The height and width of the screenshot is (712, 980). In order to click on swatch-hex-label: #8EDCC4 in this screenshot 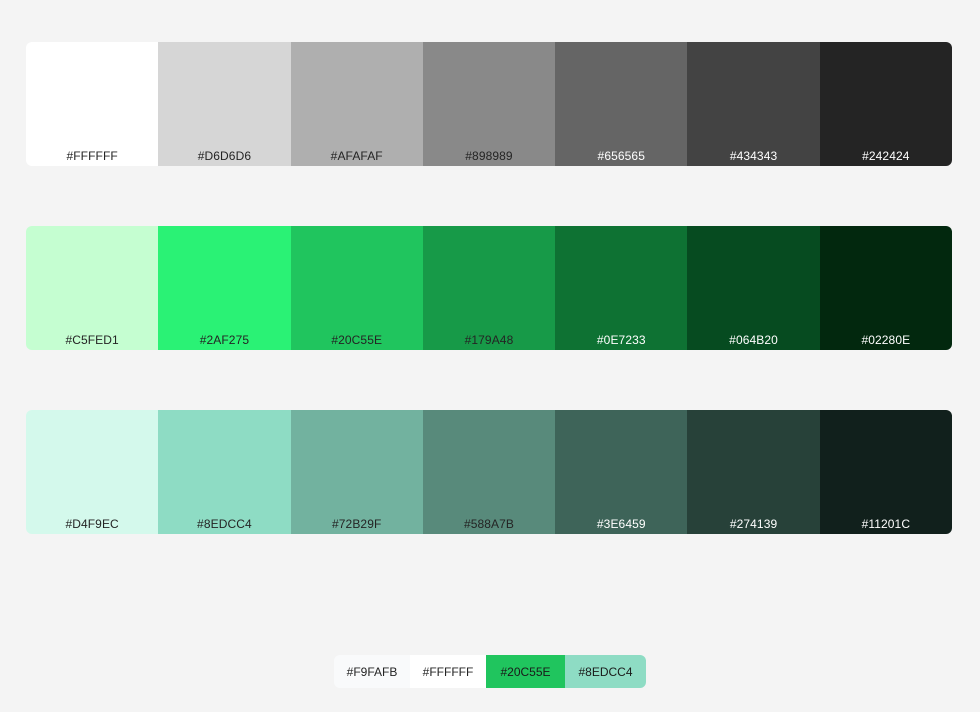, I will do `click(224, 524)`.